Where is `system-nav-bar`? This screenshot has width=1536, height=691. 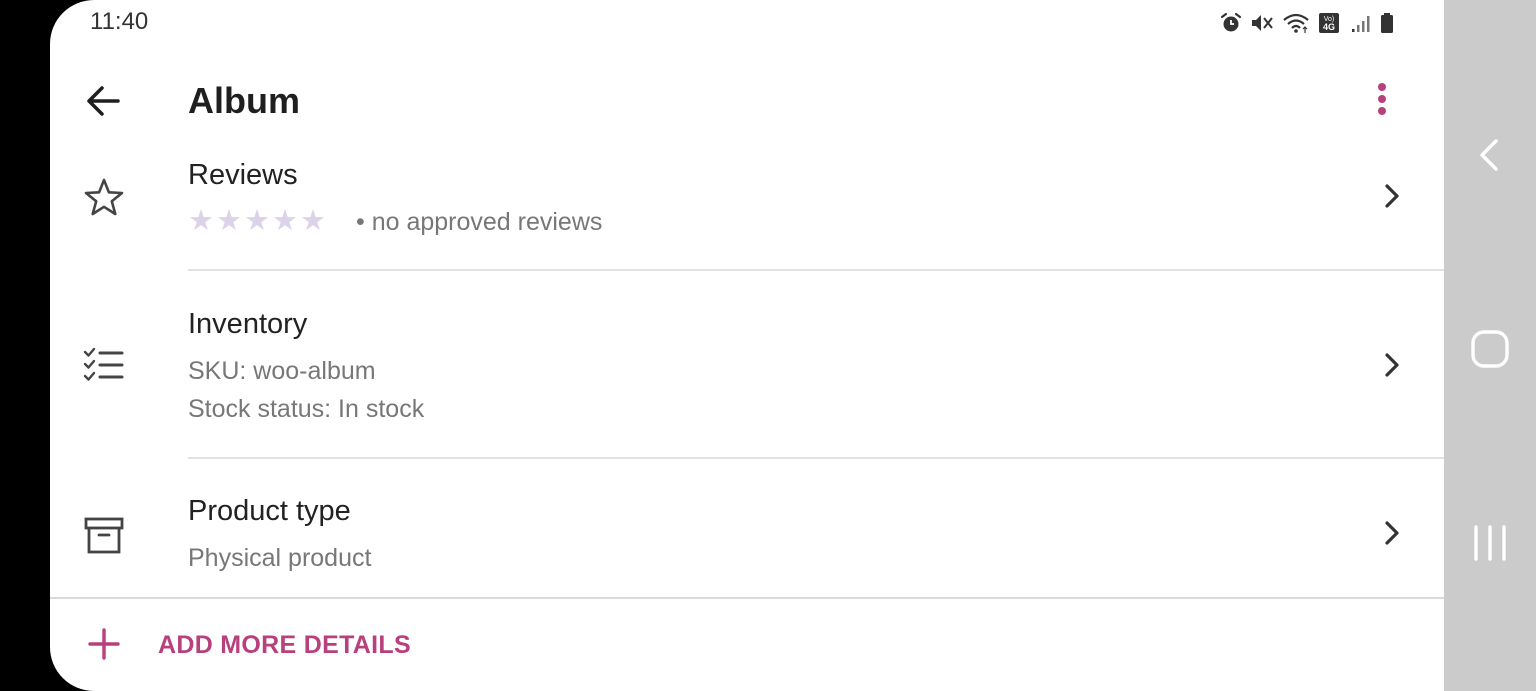
system-nav-bar is located at coordinates (1490, 345).